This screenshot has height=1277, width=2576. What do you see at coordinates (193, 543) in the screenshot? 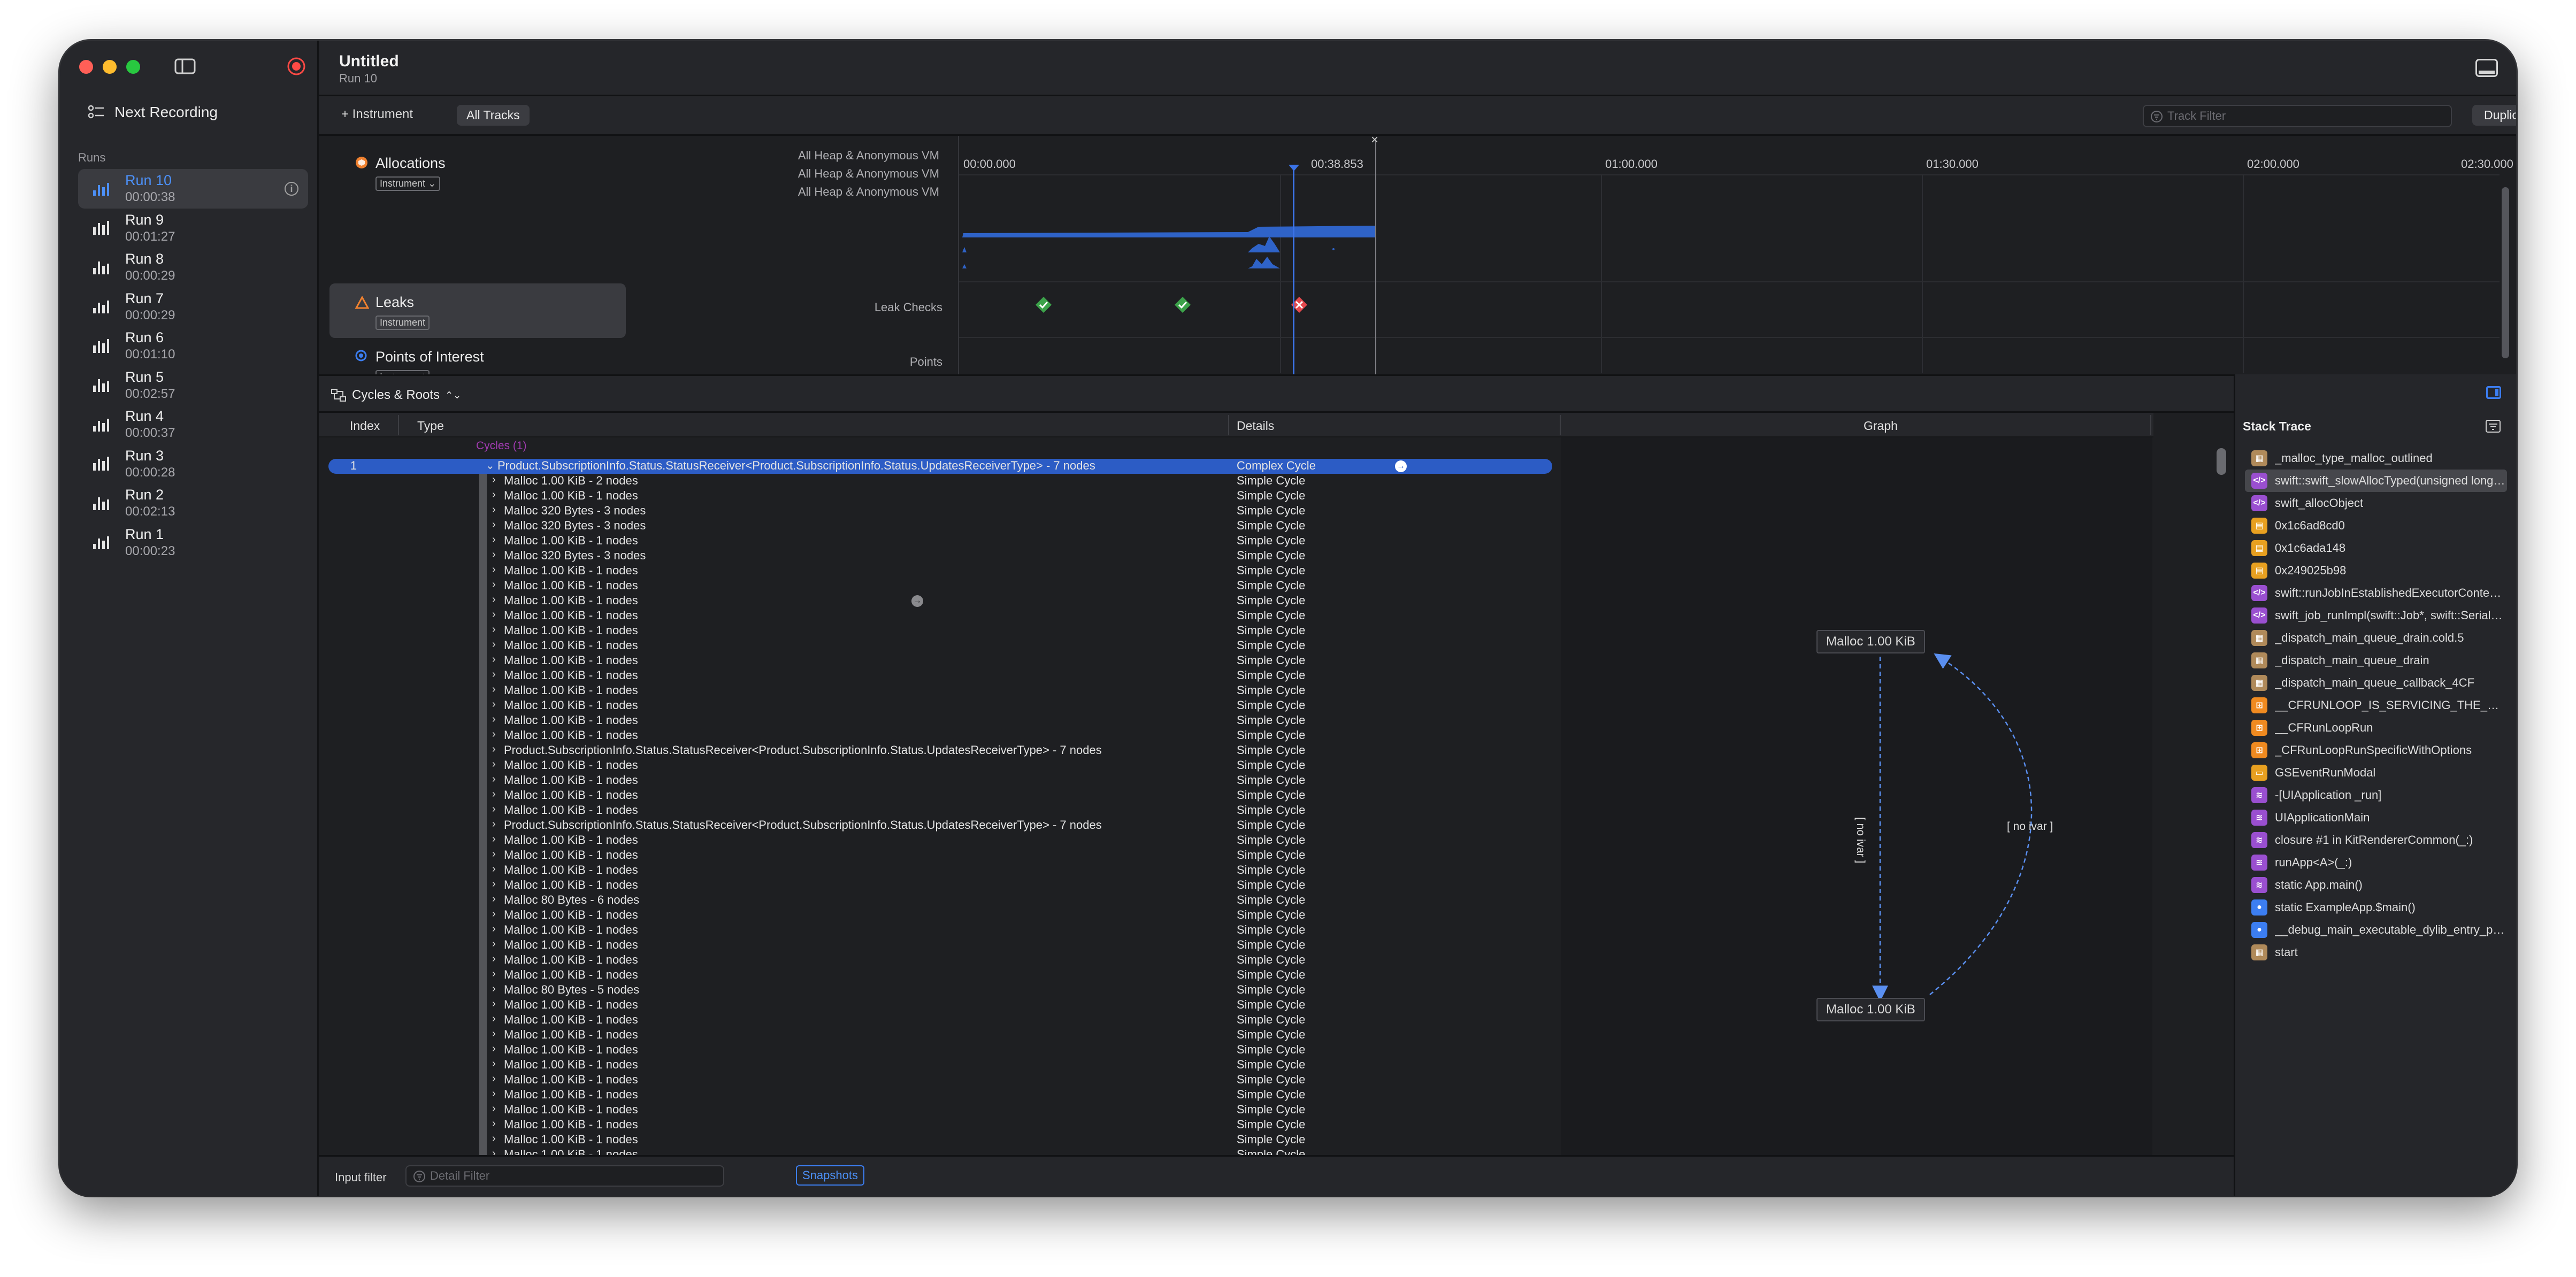
I see `run-item: Run 1 00:00:23` at bounding box center [193, 543].